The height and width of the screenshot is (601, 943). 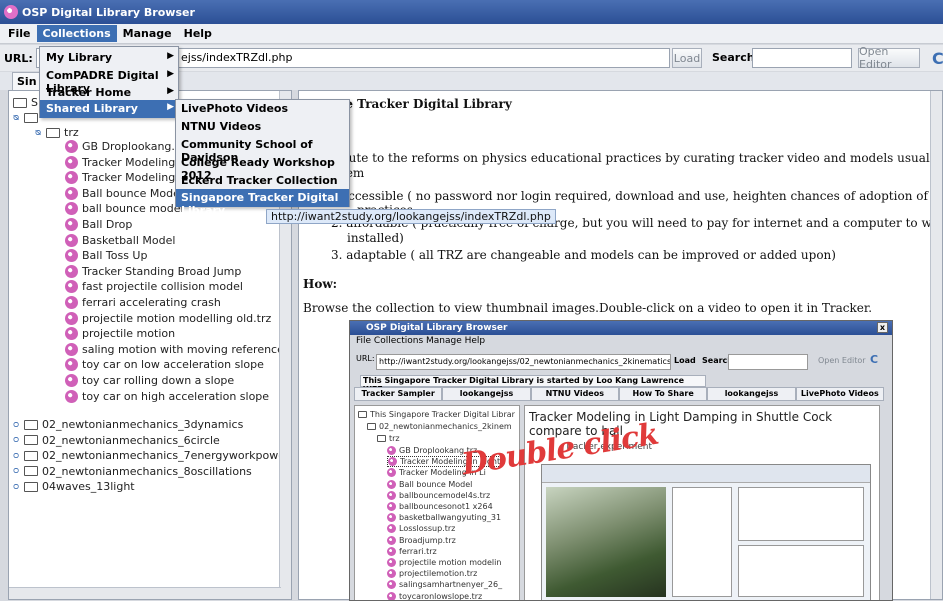 I want to click on tree-folder-item: ᴑ 02_newtonianmechanics_8oscillations, so click(x=132, y=471).